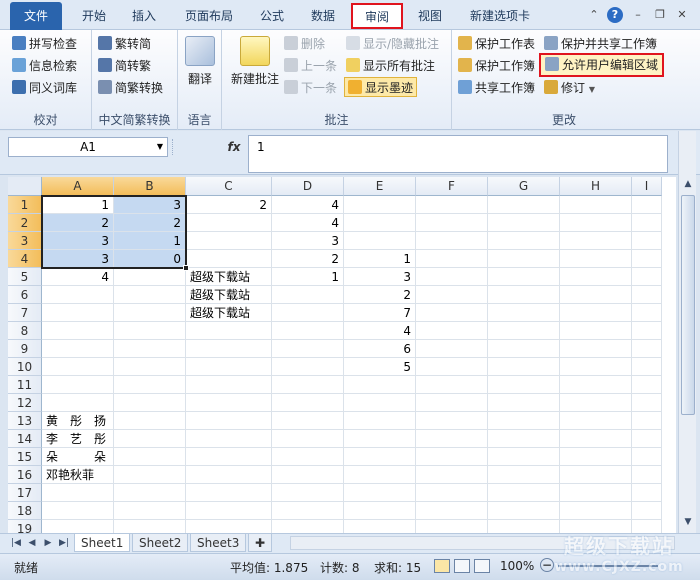  What do you see at coordinates (25, 295) in the screenshot?
I see `row-header: 6` at bounding box center [25, 295].